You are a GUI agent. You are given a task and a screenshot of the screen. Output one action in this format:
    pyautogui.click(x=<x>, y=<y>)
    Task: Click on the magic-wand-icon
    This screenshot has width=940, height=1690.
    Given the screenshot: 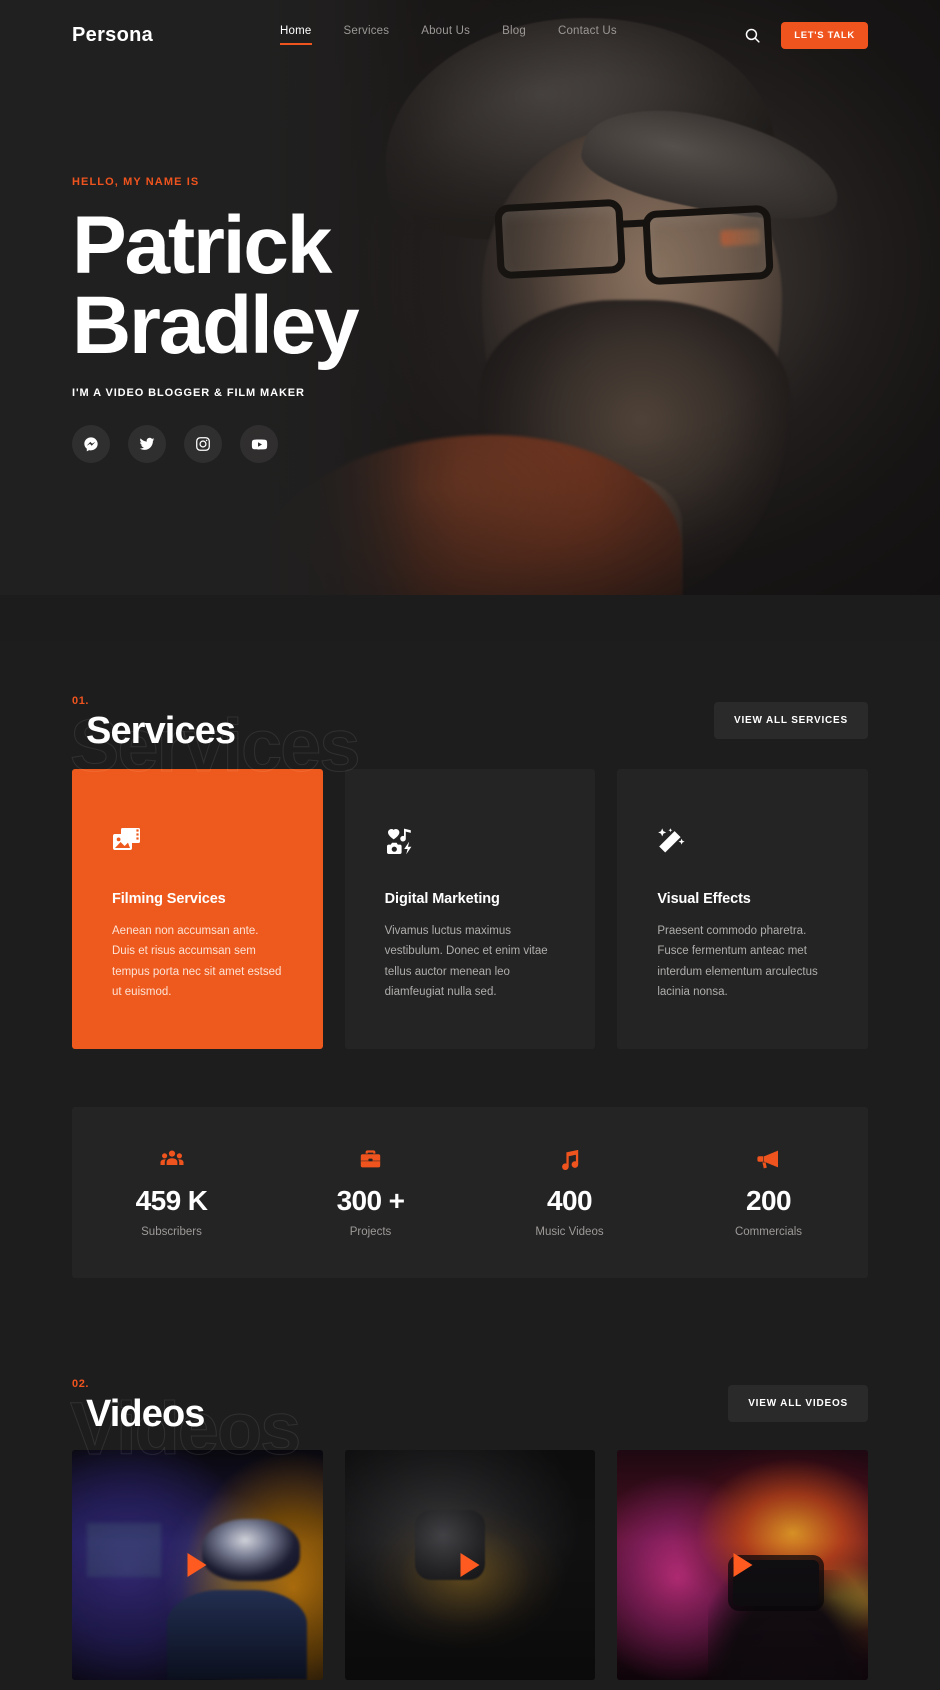 What is the action you would take?
    pyautogui.click(x=742, y=841)
    